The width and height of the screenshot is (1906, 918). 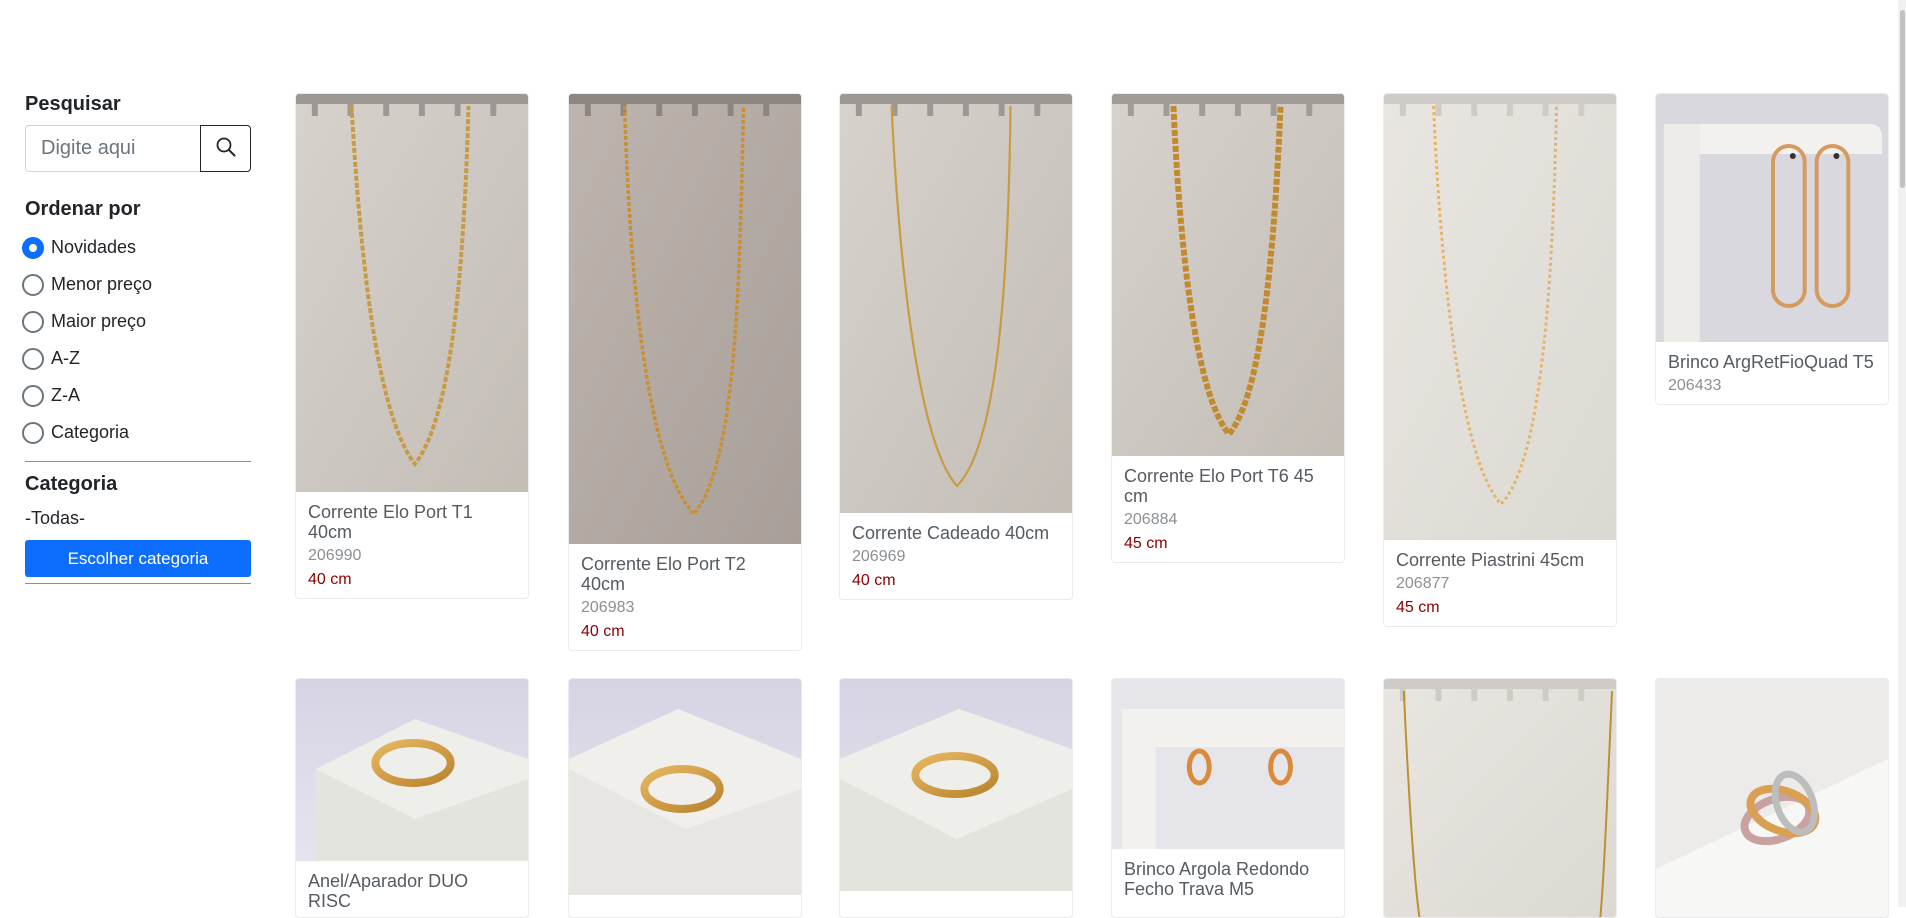 I want to click on product-name: Corrente Elo Port T2 40cm, so click(x=685, y=574).